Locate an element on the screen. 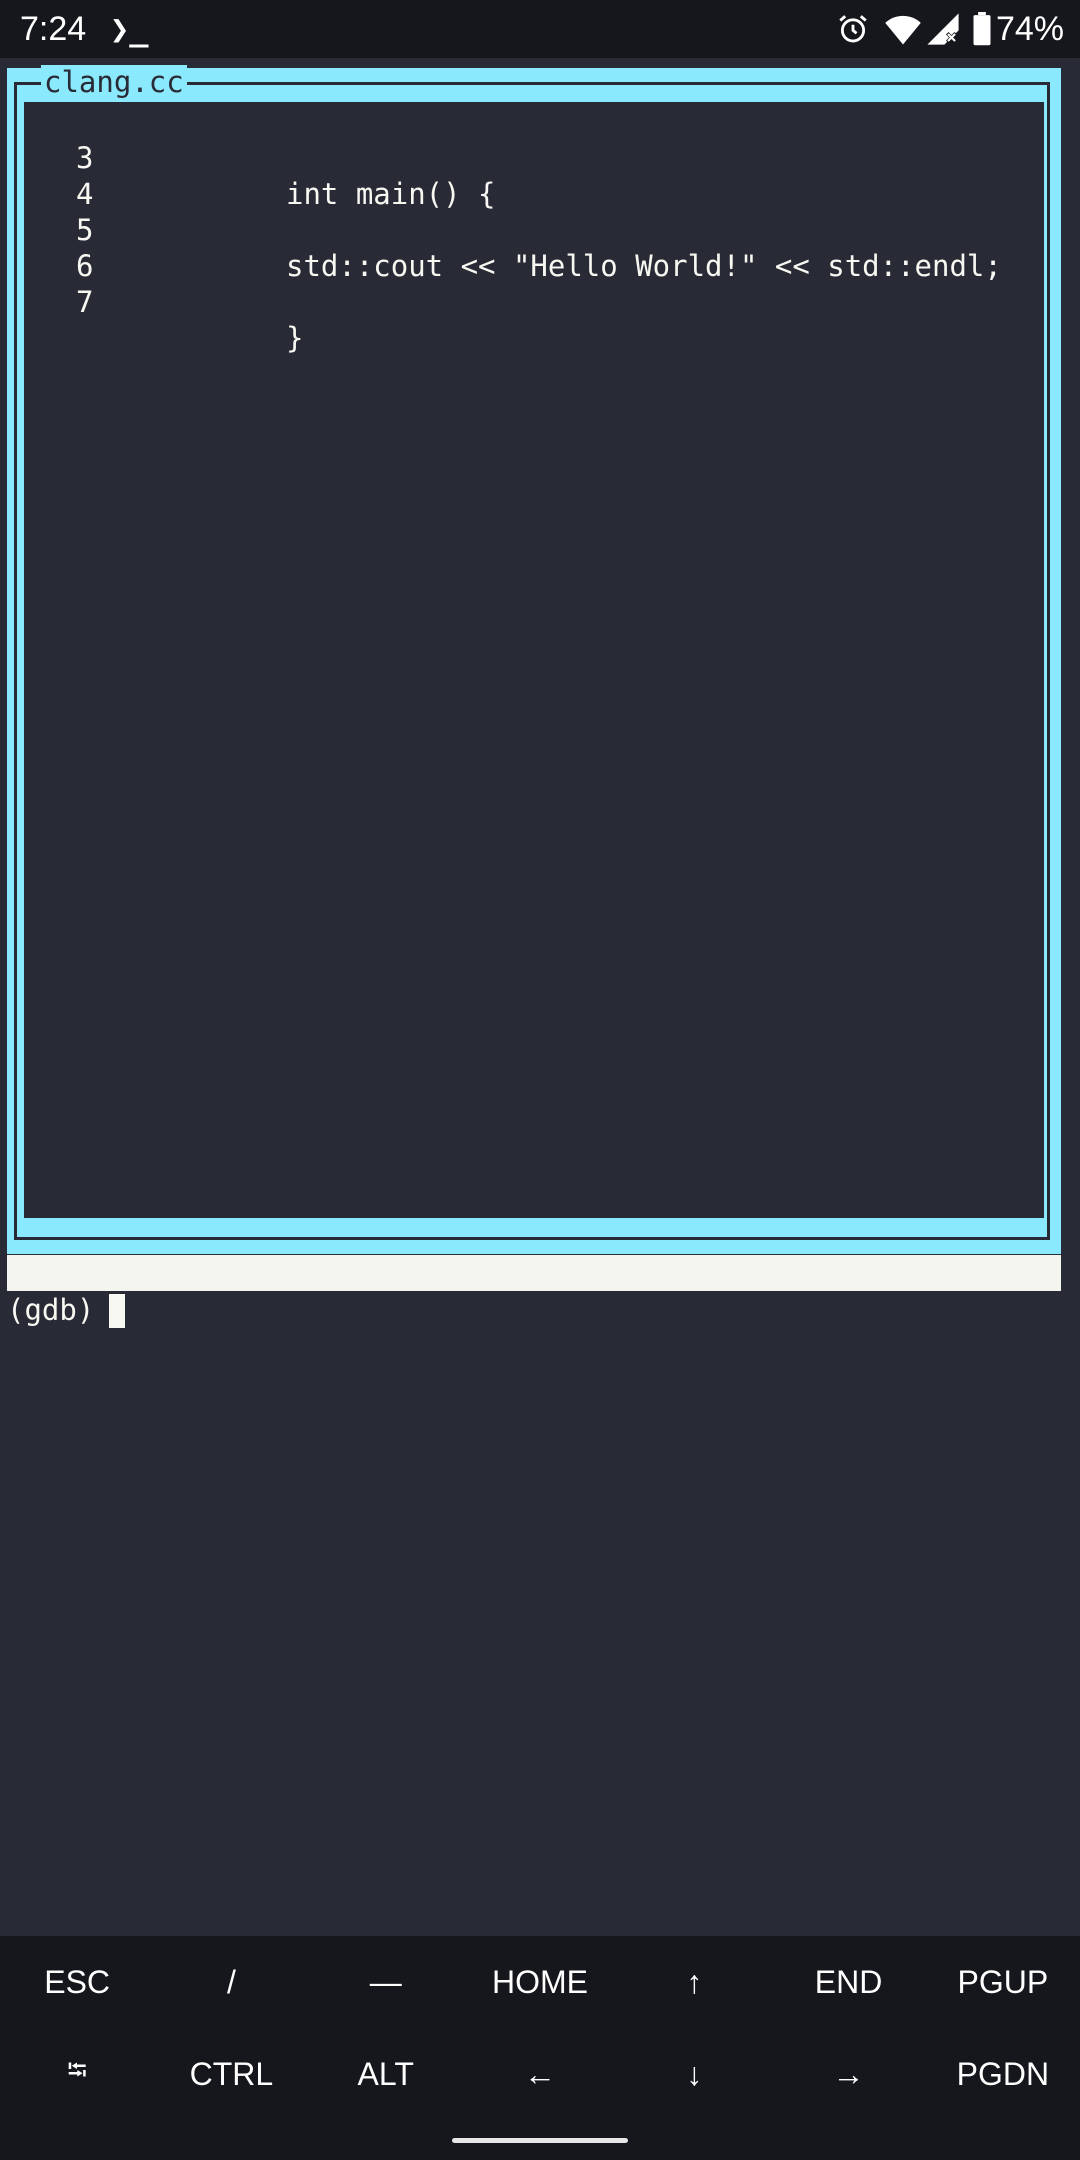 The height and width of the screenshot is (2160, 1080). battery-percent: 74% is located at coordinates (1029, 29).